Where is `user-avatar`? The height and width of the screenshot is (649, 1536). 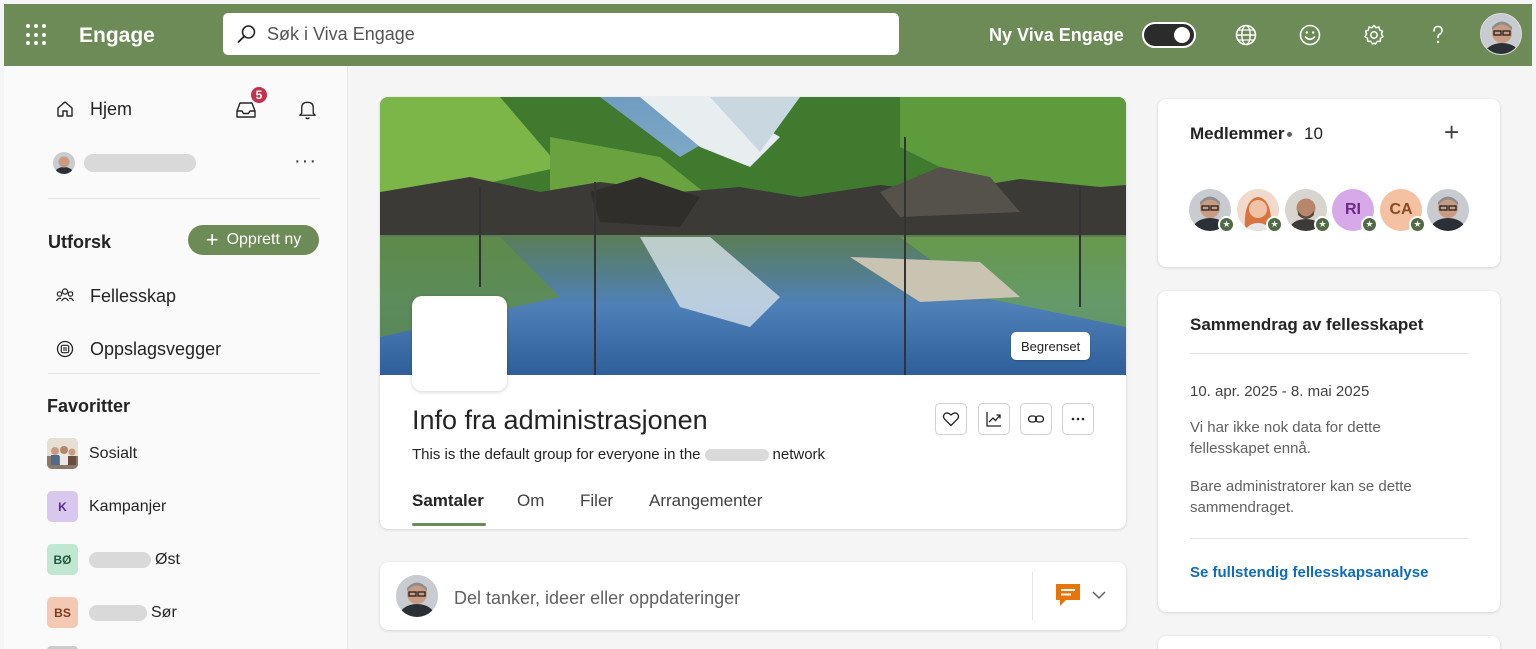
user-avatar is located at coordinates (64, 163).